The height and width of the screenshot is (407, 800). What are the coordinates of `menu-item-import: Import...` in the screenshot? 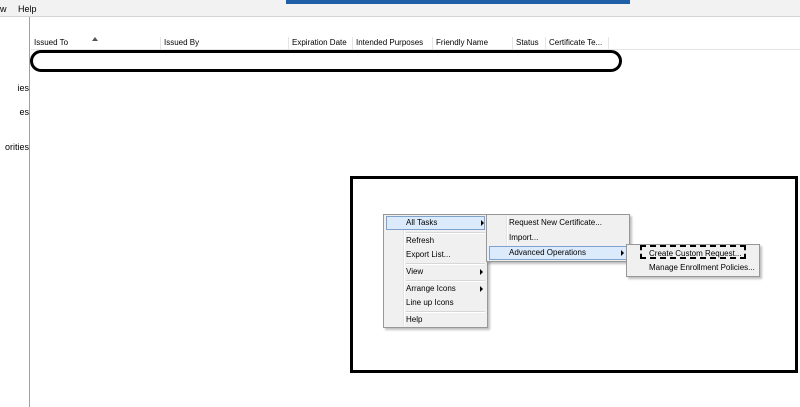 It's located at (558, 238).